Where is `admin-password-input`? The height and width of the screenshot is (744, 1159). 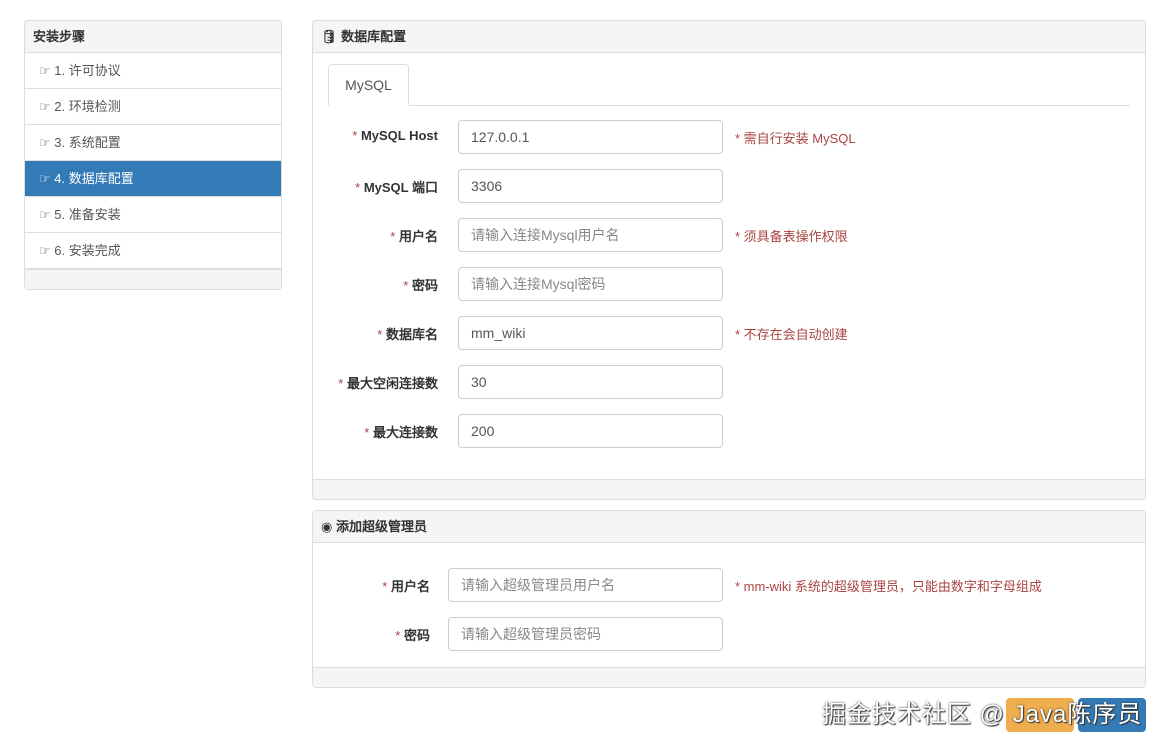
admin-password-input is located at coordinates (585, 634).